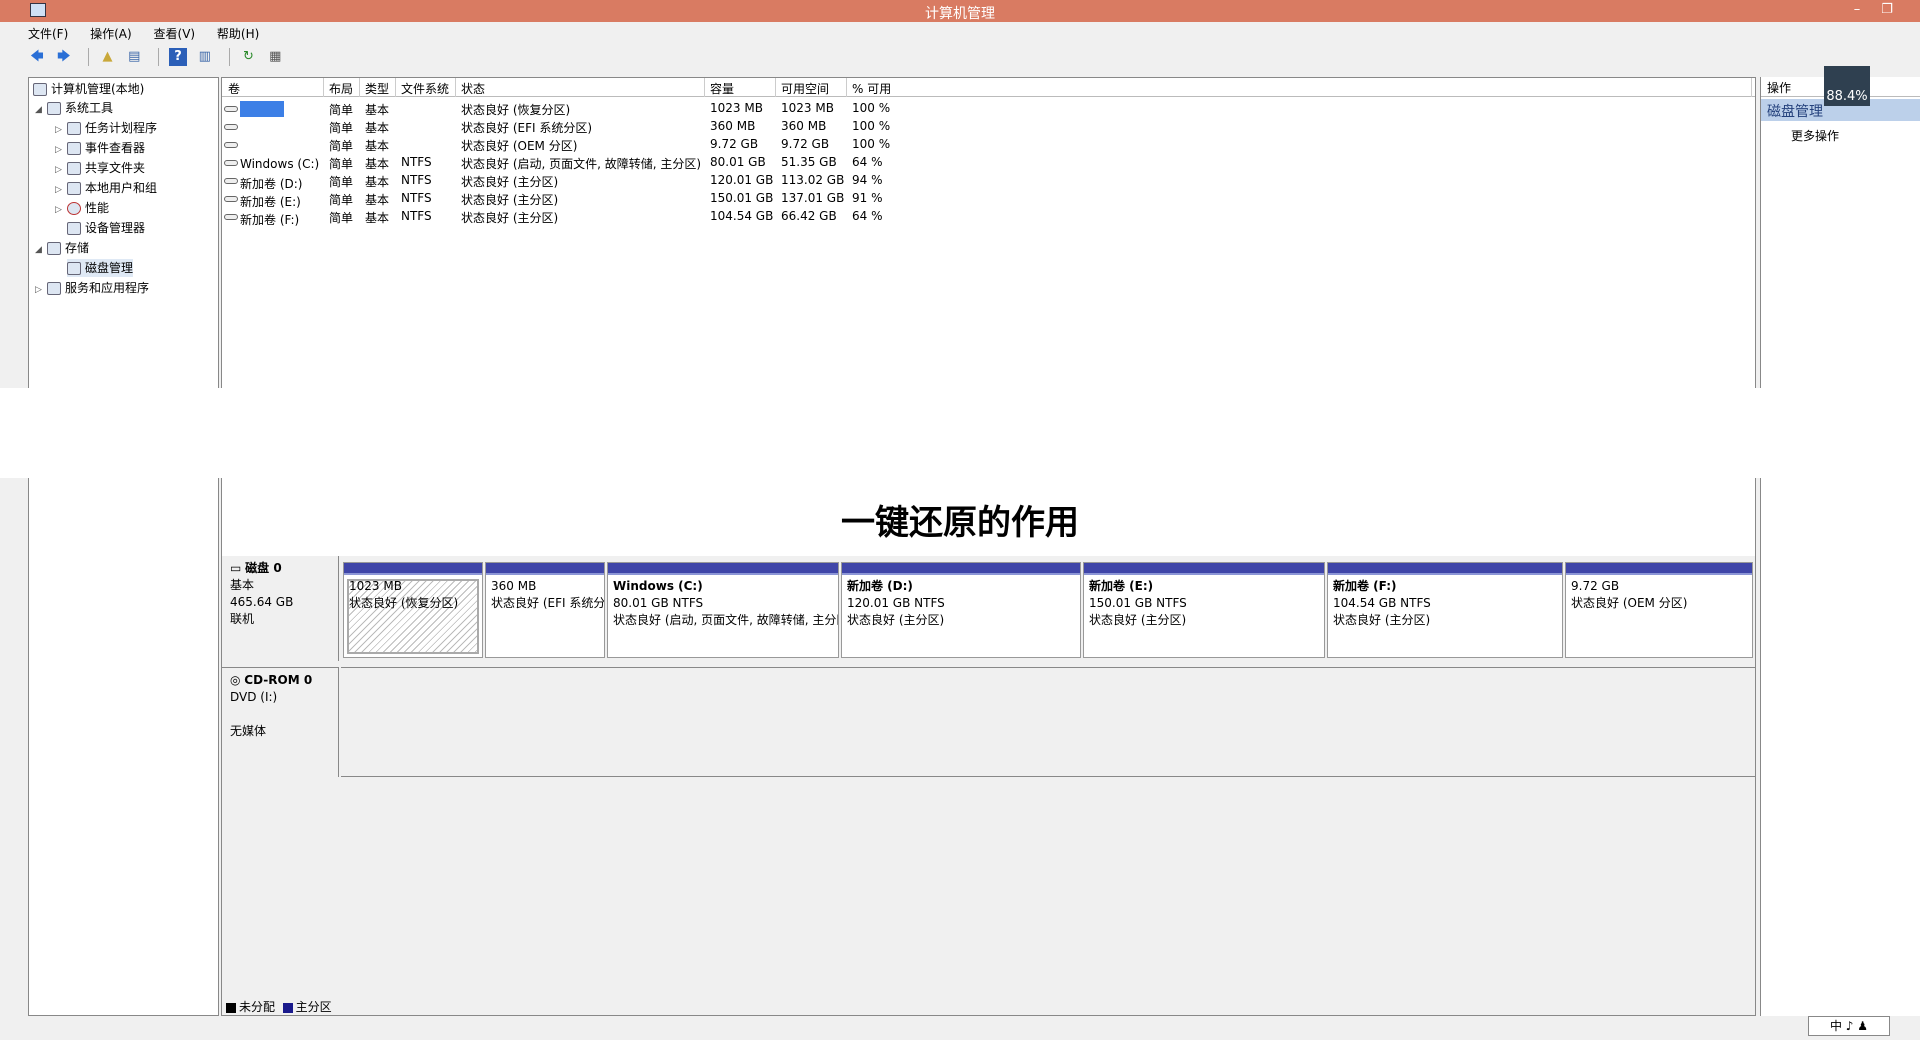 This screenshot has width=1920, height=1040. What do you see at coordinates (74, 208) in the screenshot?
I see `performance-icon` at bounding box center [74, 208].